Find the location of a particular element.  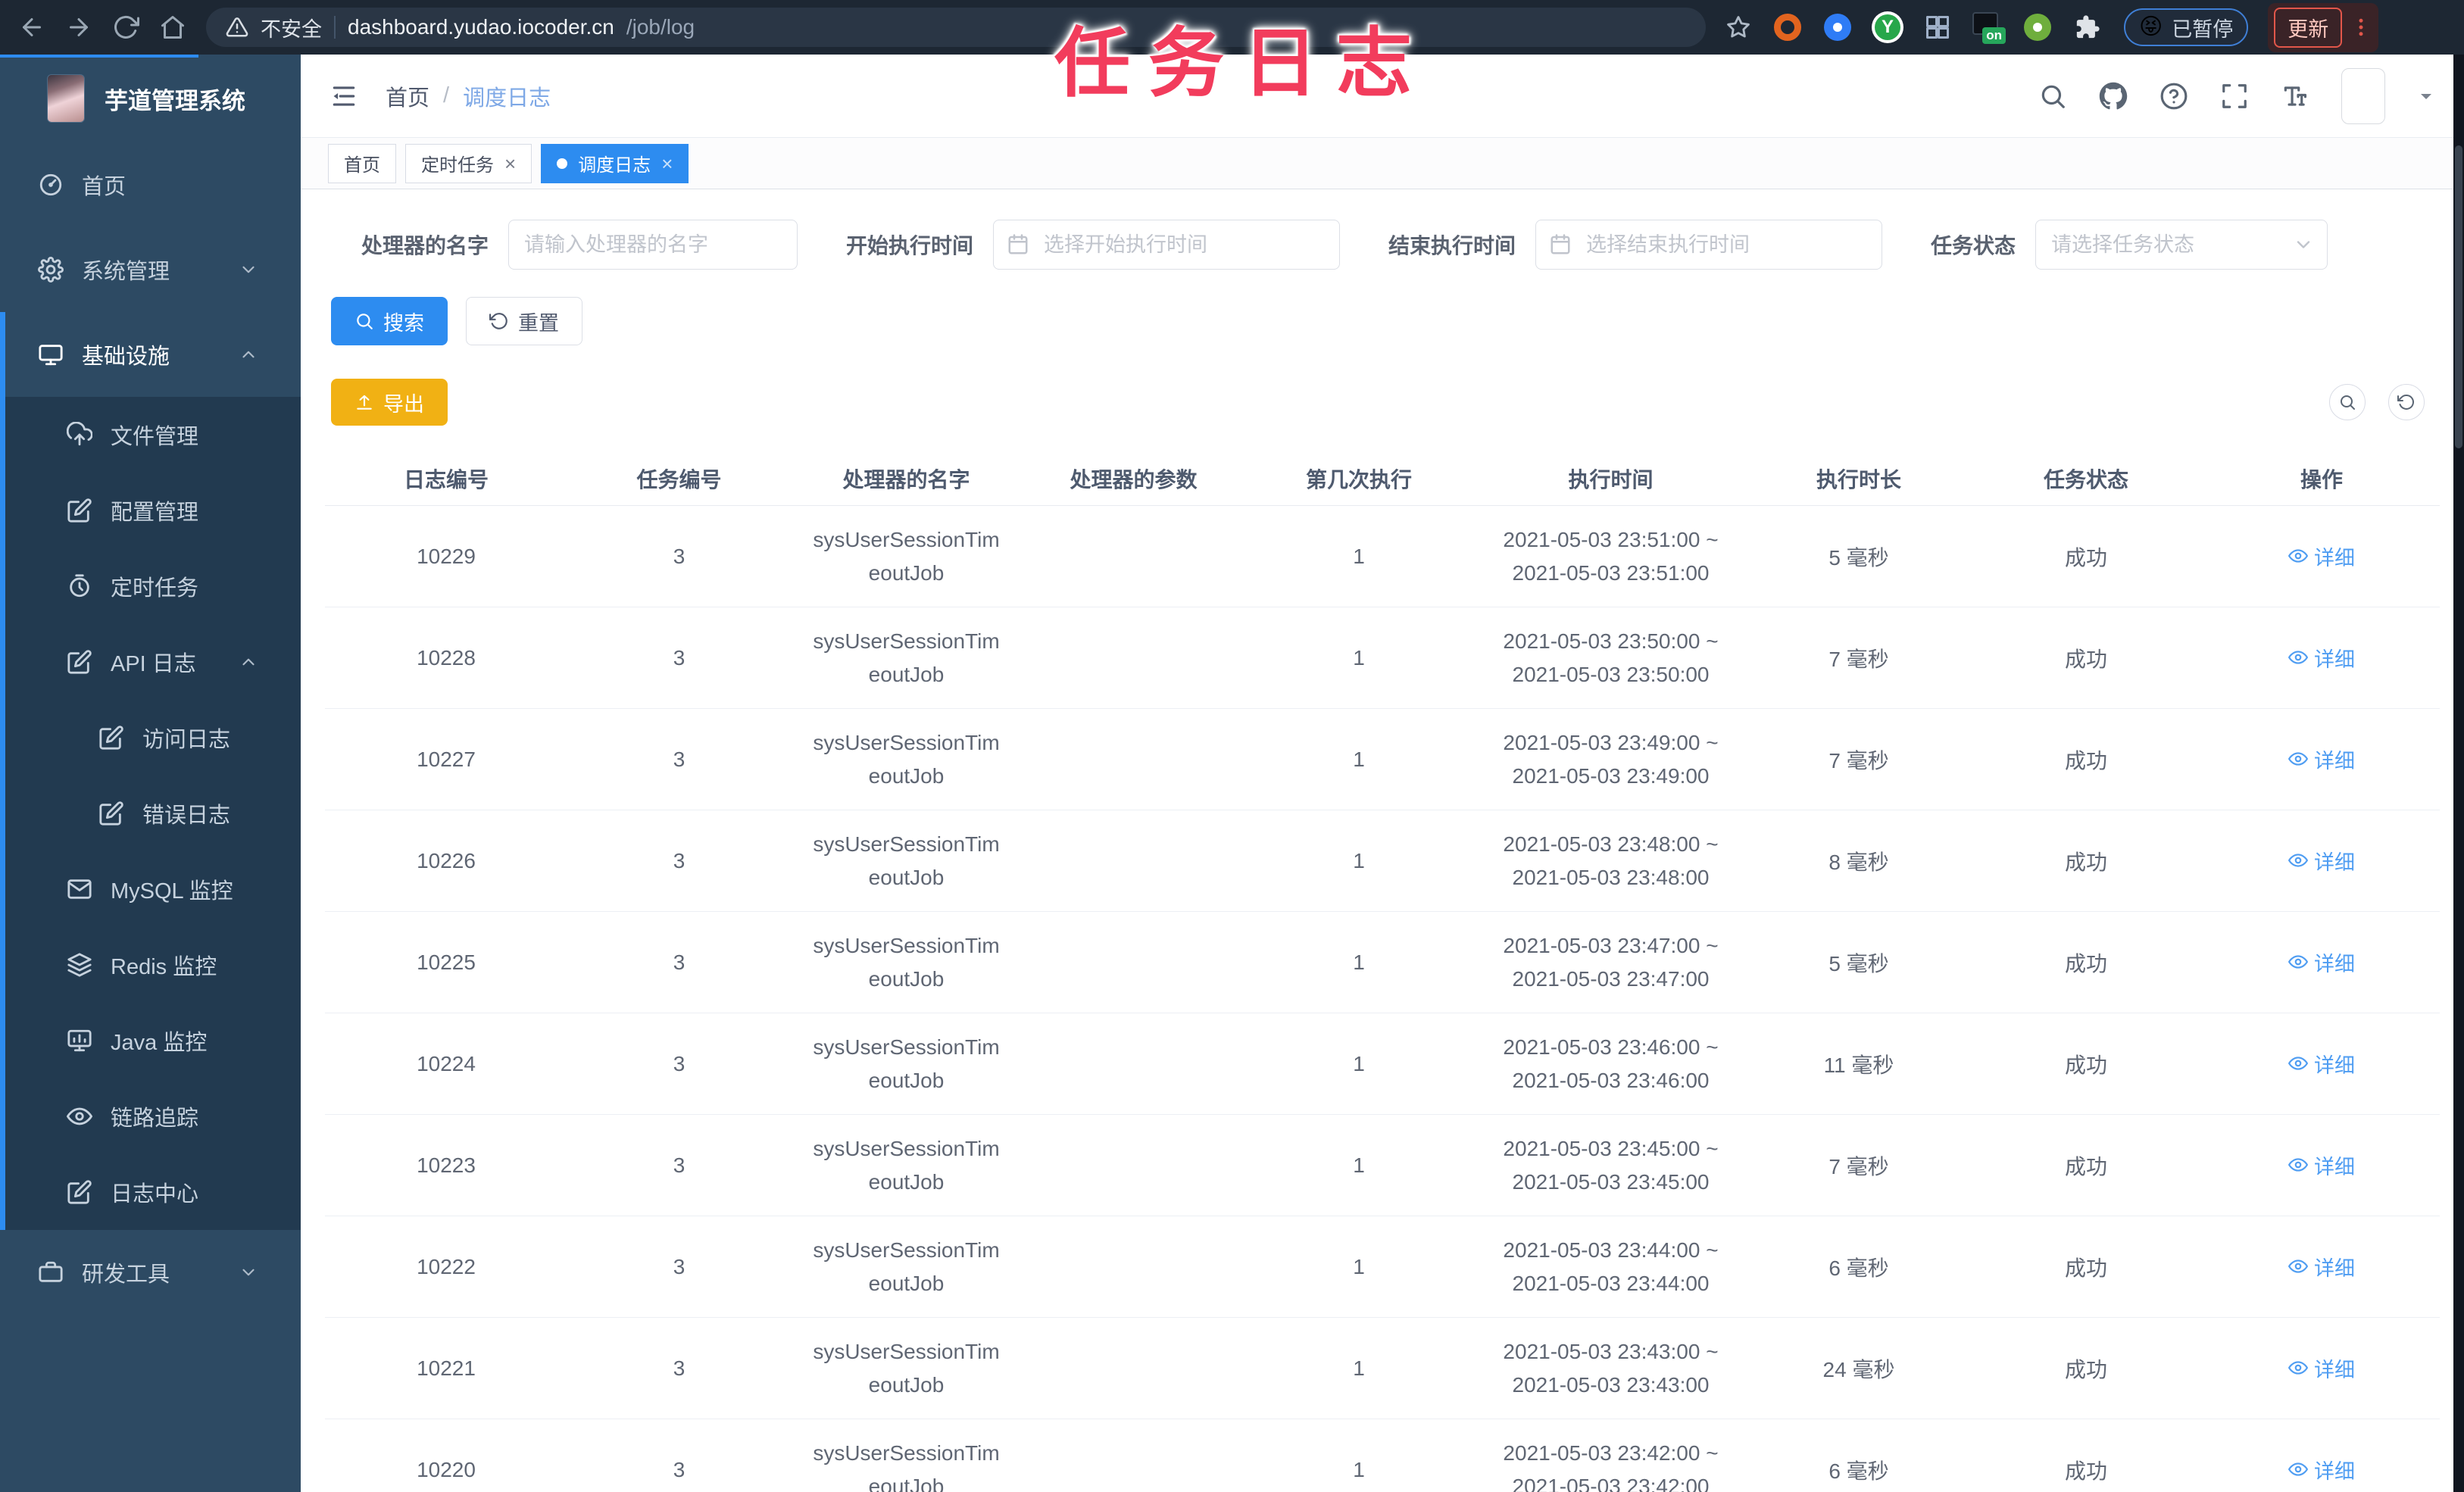

ext-green-y-icon: Y is located at coordinates (1887, 28).